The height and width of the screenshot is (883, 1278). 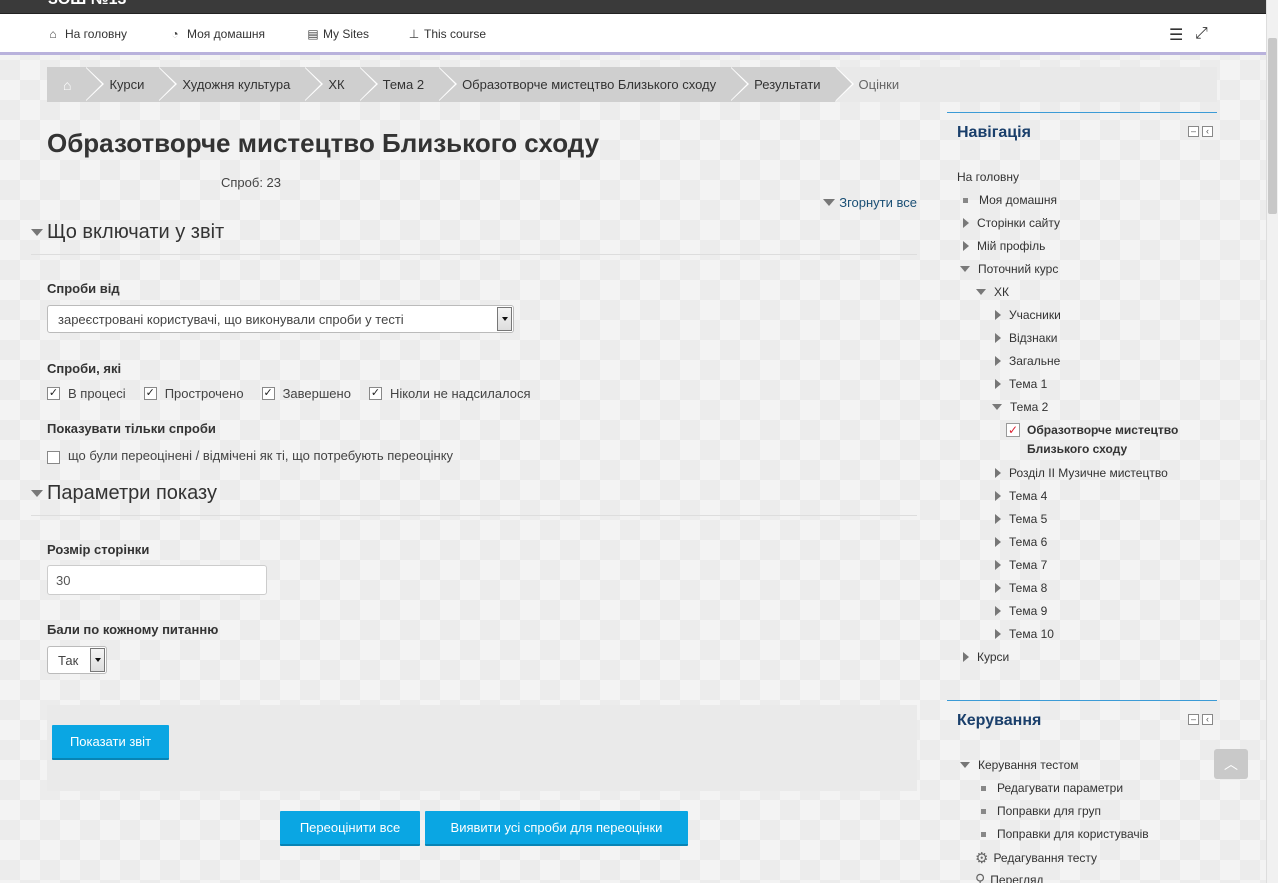 What do you see at coordinates (992, 292) in the screenshot?
I see `nav-tree-course: ХК` at bounding box center [992, 292].